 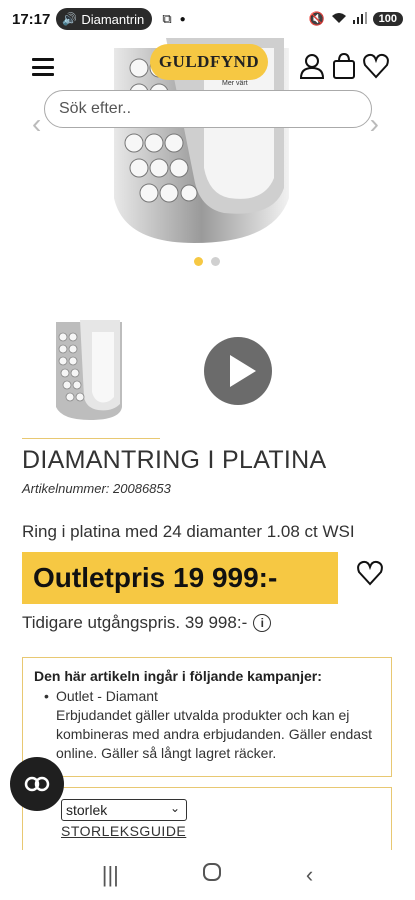 What do you see at coordinates (207, 822) in the screenshot?
I see `size-section: storlek ⌄ STORLEKSGUIDE` at bounding box center [207, 822].